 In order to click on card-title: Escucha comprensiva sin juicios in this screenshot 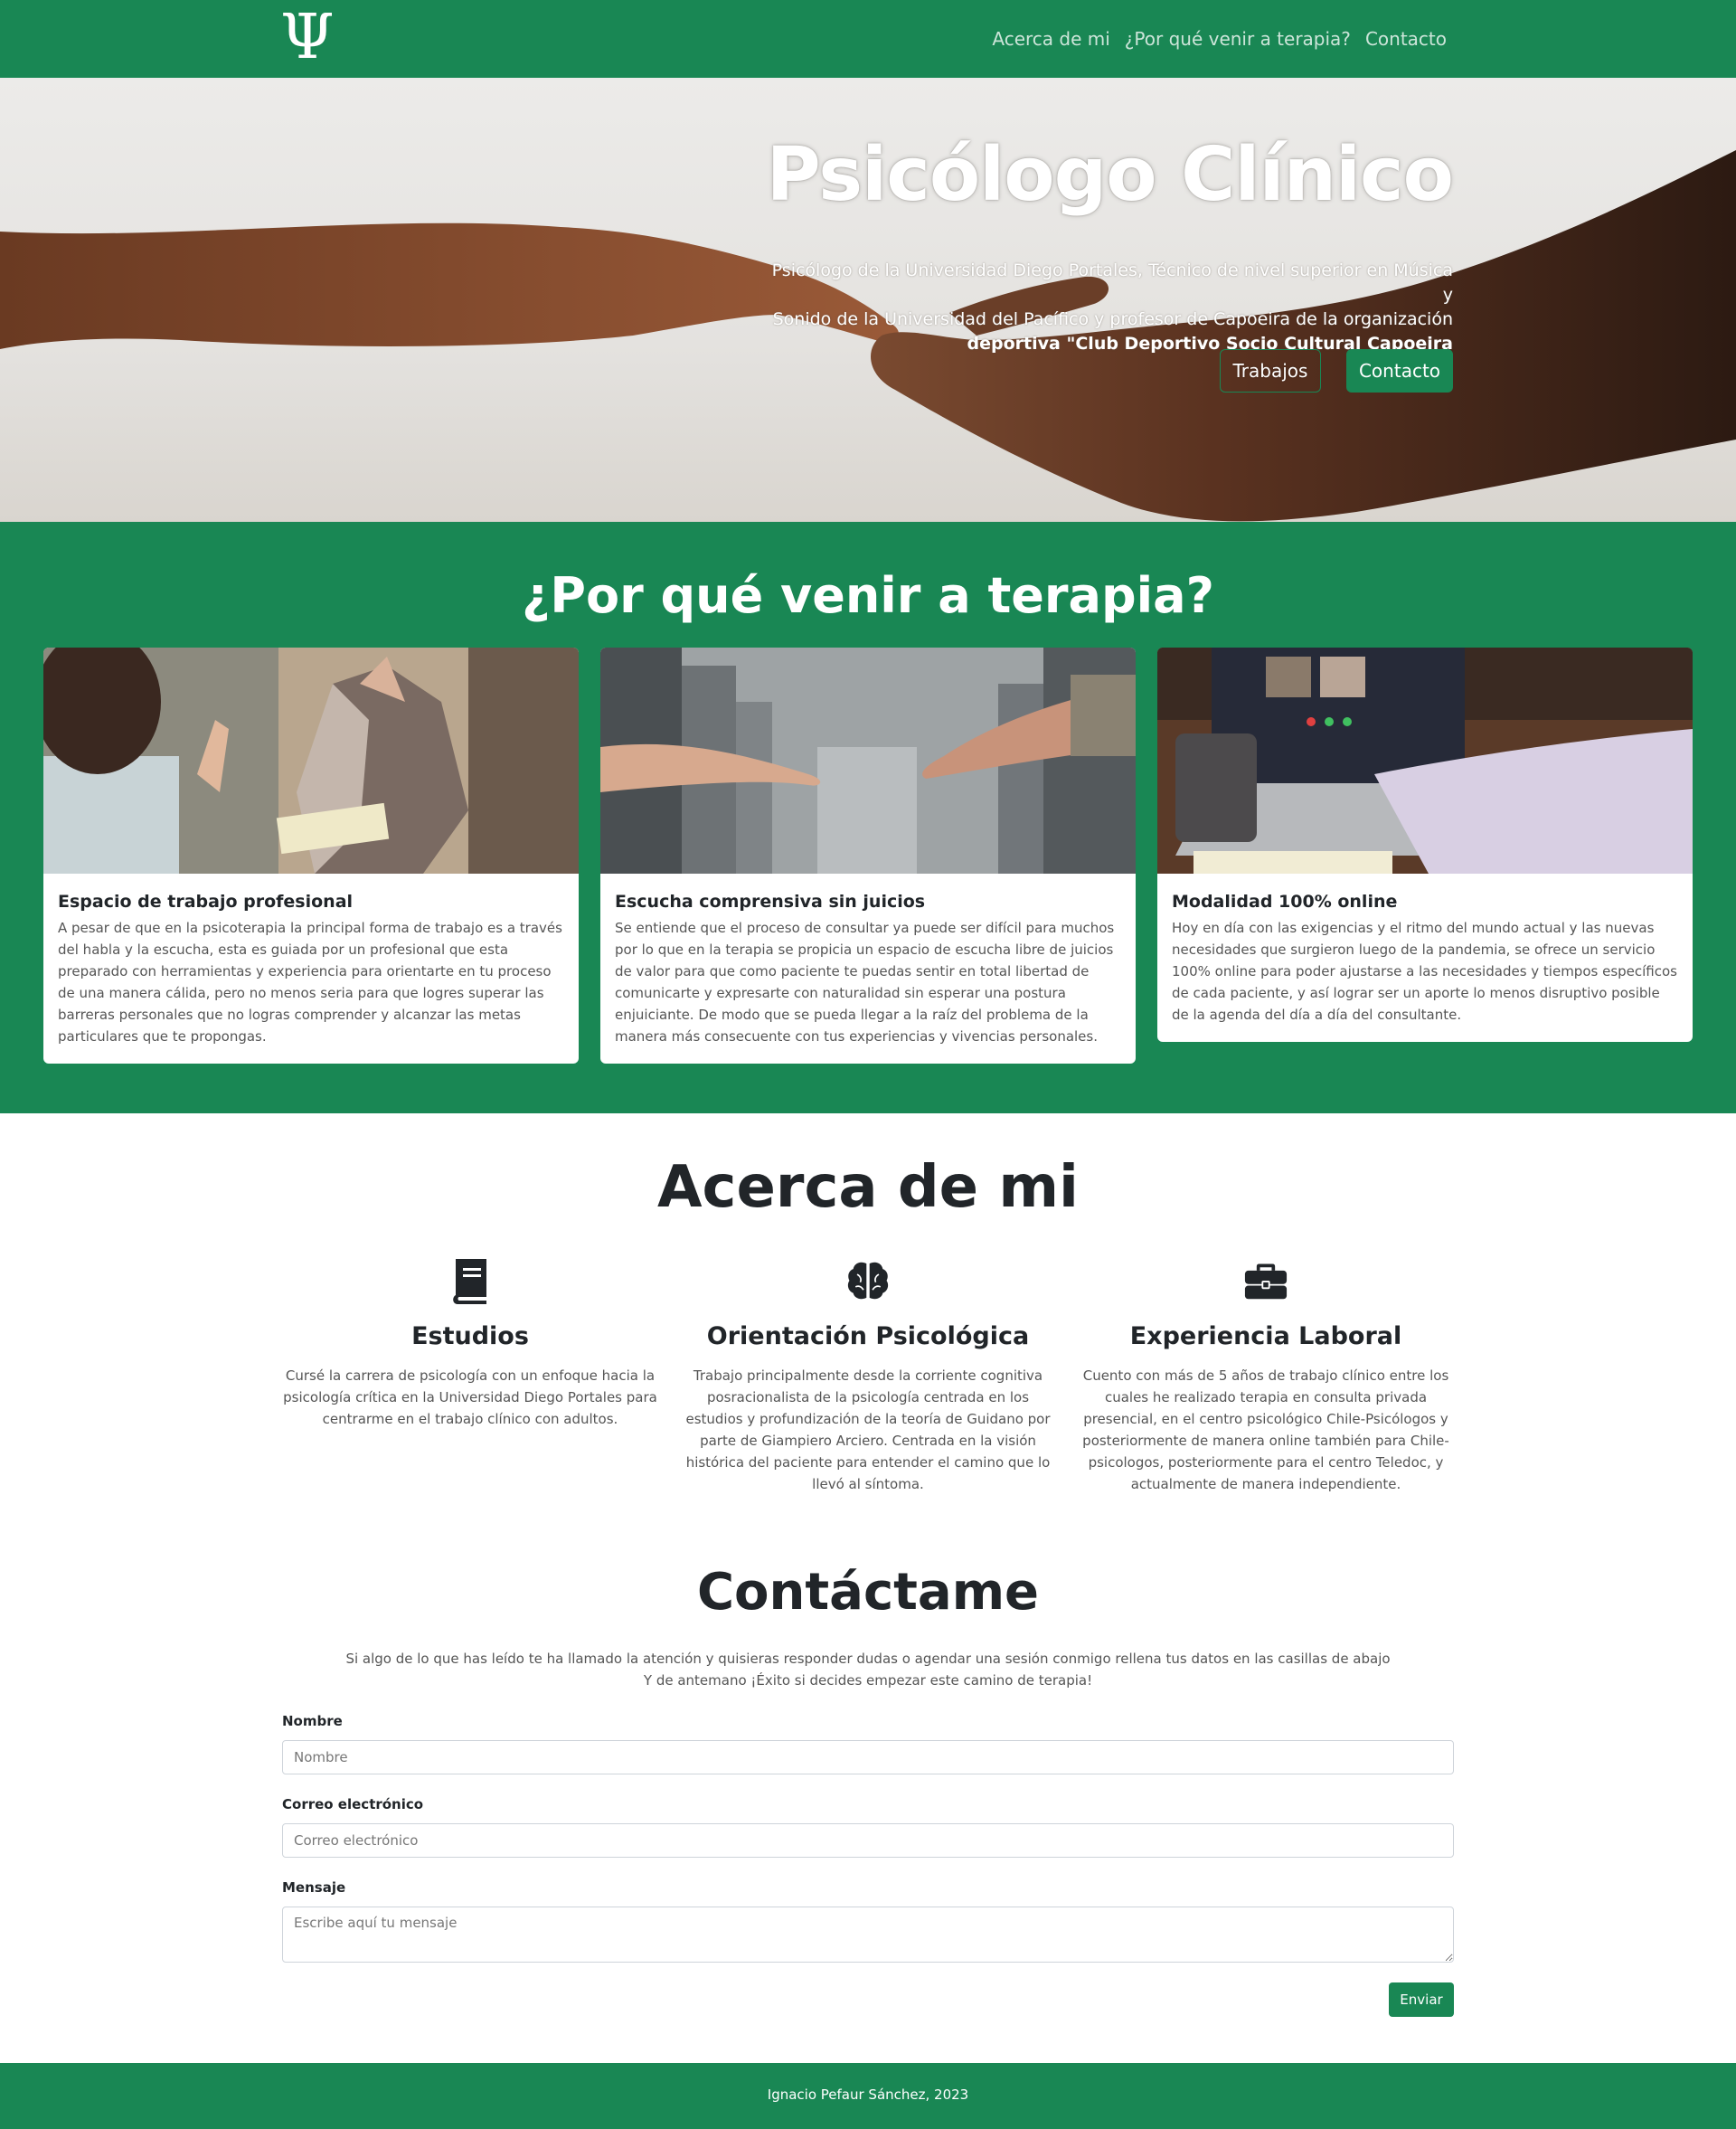, I will do `click(771, 902)`.